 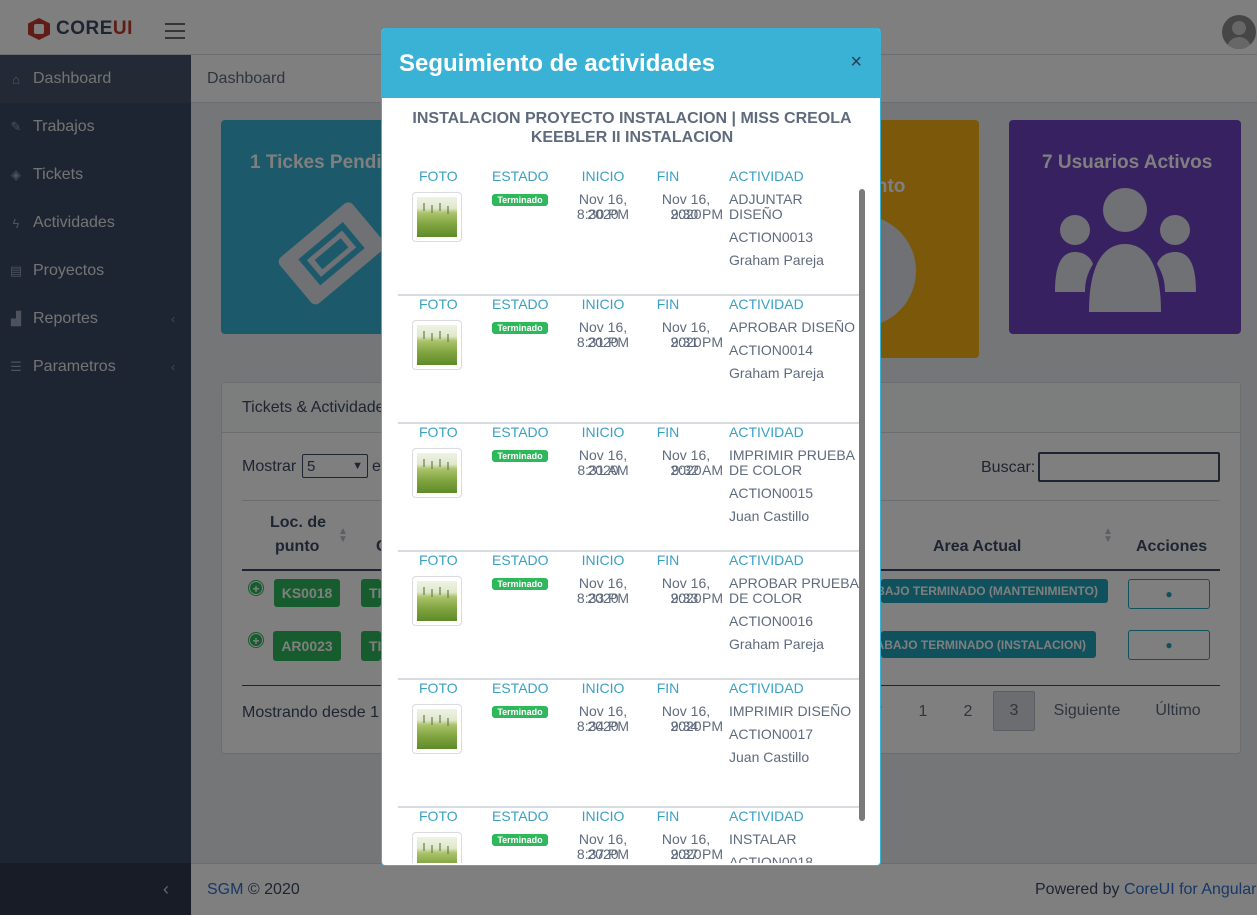 What do you see at coordinates (763, 839) in the screenshot?
I see `activity-name: INSTALAR` at bounding box center [763, 839].